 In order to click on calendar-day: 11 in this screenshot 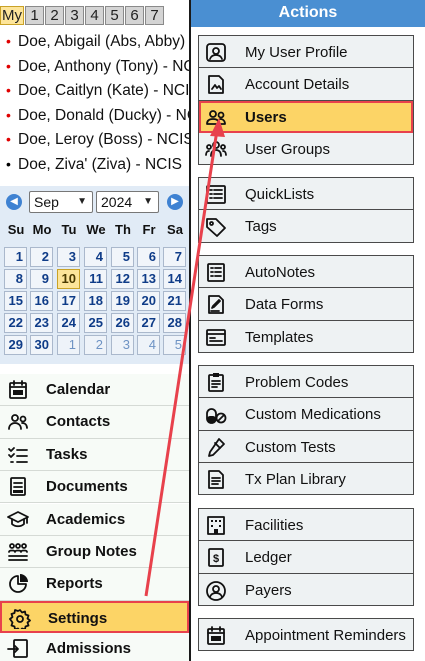, I will do `click(95, 279)`.